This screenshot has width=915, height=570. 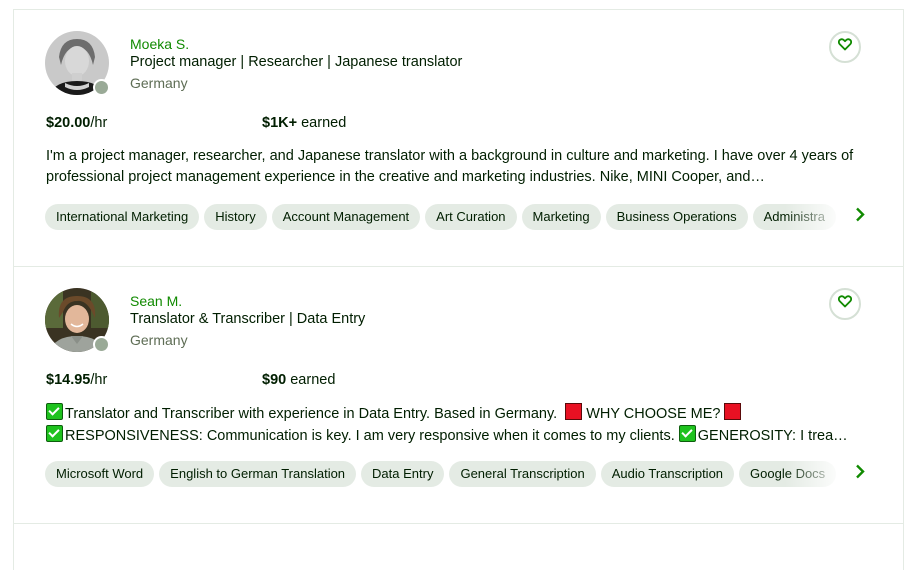 What do you see at coordinates (667, 474) in the screenshot?
I see `skill-chip: Audio Transcription` at bounding box center [667, 474].